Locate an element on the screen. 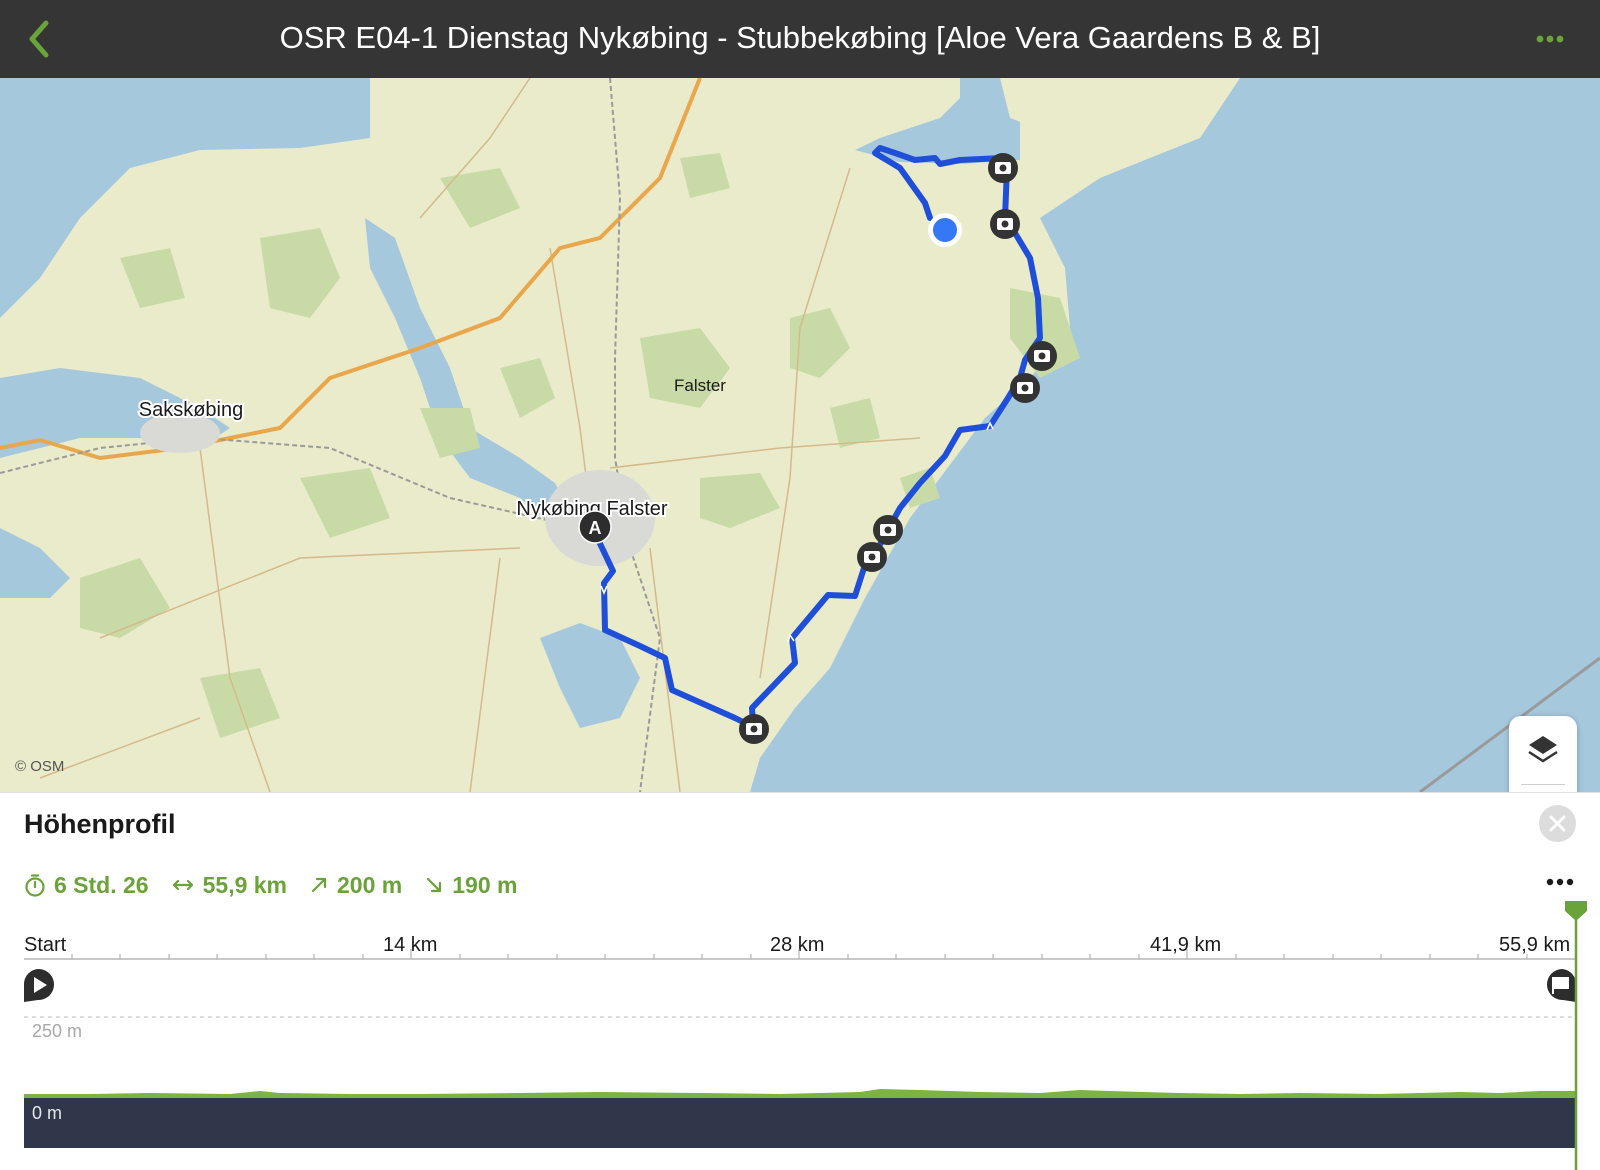 The height and width of the screenshot is (1170, 1600). elevation-label-250m: 250 m is located at coordinates (57, 1031).